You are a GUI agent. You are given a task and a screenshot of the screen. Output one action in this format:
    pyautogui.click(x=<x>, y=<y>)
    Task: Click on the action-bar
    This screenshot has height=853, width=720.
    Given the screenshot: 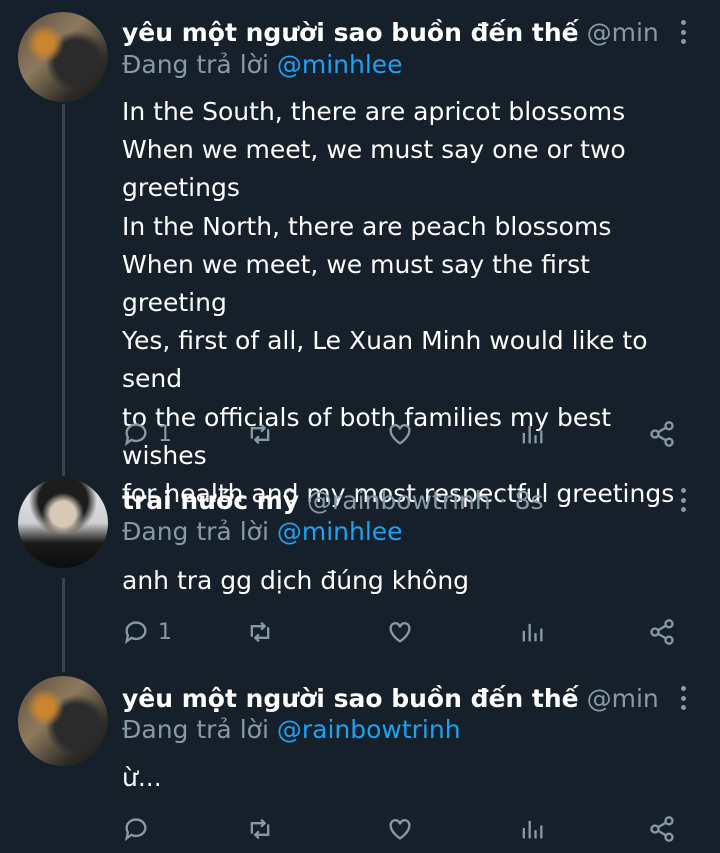 What is the action you would take?
    pyautogui.click(x=401, y=829)
    